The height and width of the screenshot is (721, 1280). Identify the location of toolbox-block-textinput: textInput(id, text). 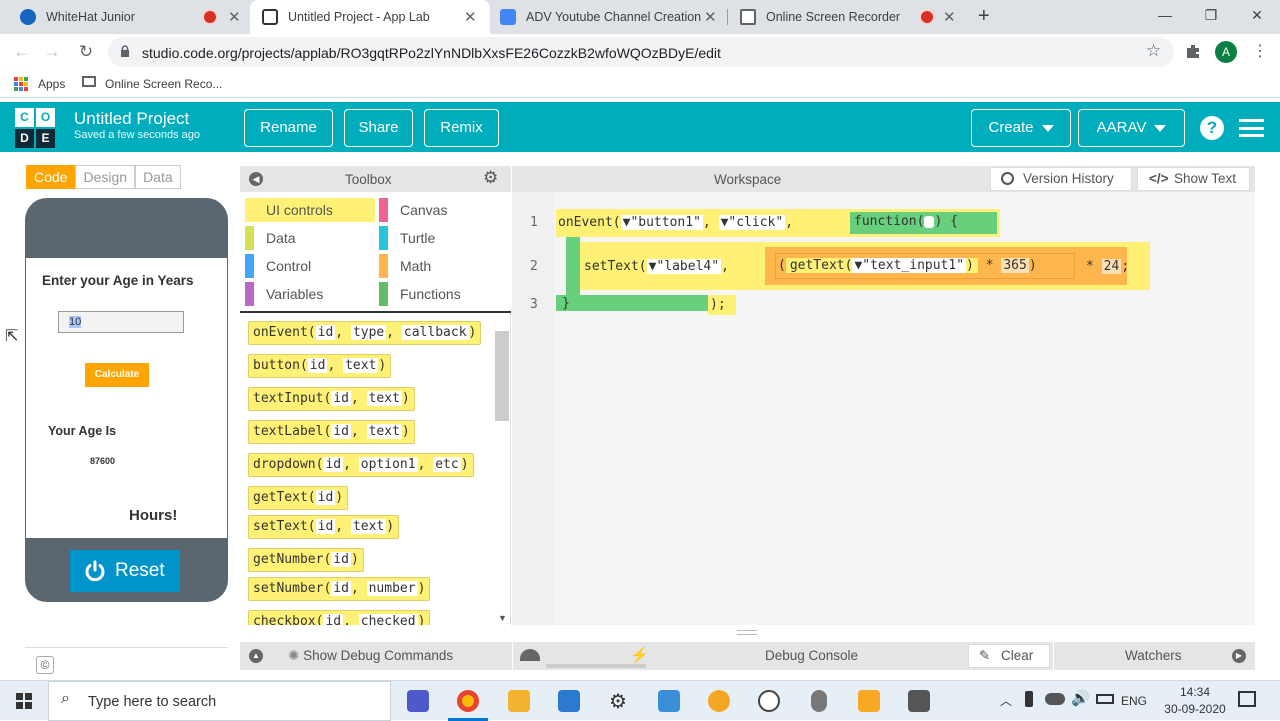
(331, 399).